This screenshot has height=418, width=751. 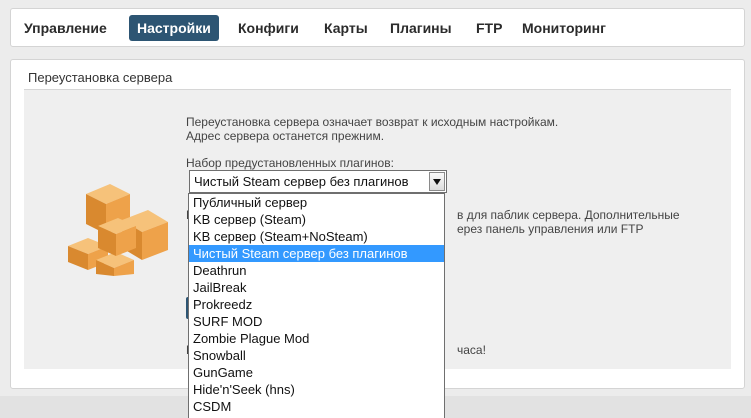 What do you see at coordinates (316, 372) in the screenshot?
I see `option-gungame: GunGame` at bounding box center [316, 372].